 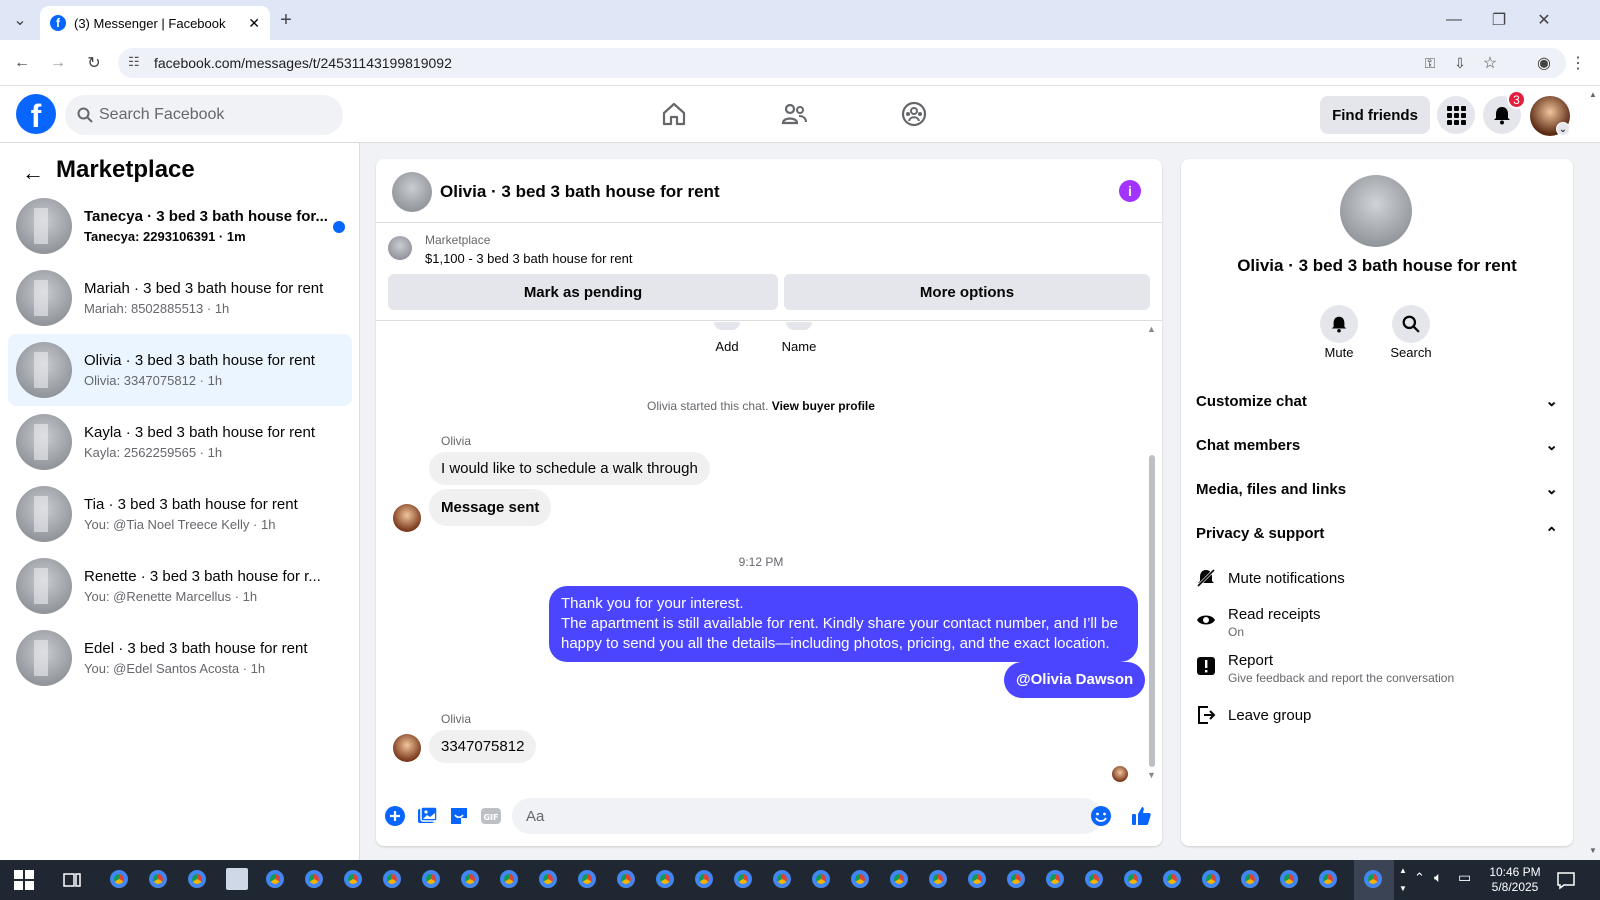 I want to click on mention-message: @Olivia Dawson, so click(x=1075, y=680).